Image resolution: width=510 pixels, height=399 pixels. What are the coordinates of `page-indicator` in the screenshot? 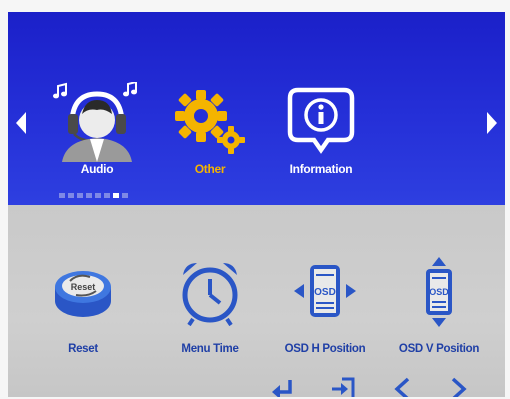 It's located at (93, 196).